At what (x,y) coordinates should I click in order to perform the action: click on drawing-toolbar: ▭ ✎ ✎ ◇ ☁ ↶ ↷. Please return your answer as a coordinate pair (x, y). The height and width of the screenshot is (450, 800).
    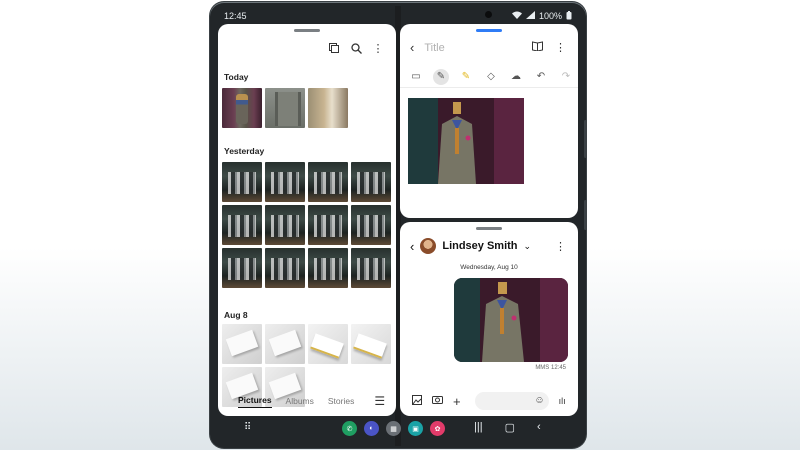
    Looking at the image, I should click on (489, 77).